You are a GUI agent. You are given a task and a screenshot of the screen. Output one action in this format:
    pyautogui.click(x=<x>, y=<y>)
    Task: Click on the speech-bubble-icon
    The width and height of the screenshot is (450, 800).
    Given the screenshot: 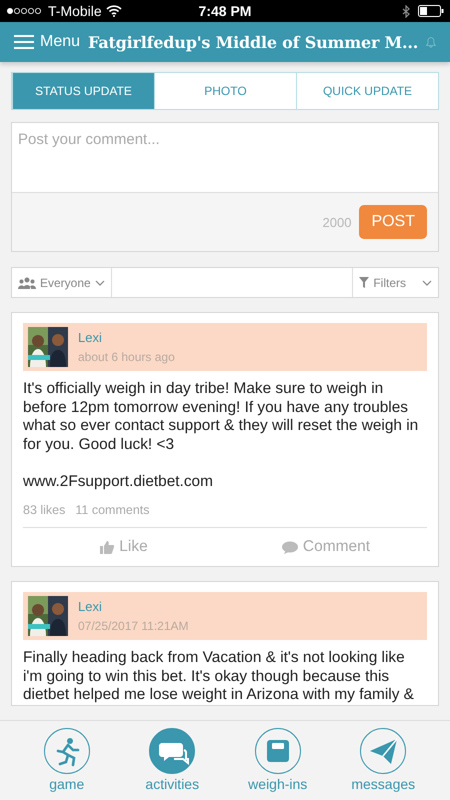 What is the action you would take?
    pyautogui.click(x=290, y=547)
    